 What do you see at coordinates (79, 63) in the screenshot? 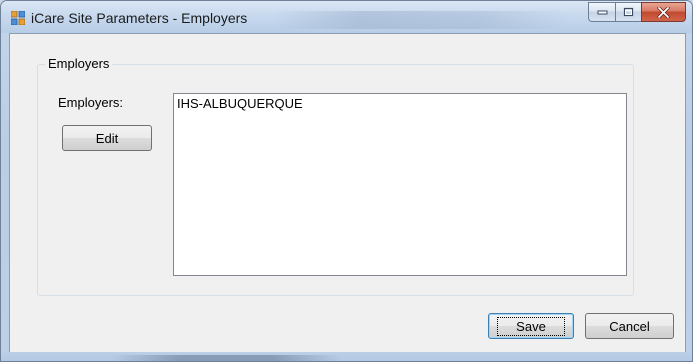
I see `groupbox-title: Employers` at bounding box center [79, 63].